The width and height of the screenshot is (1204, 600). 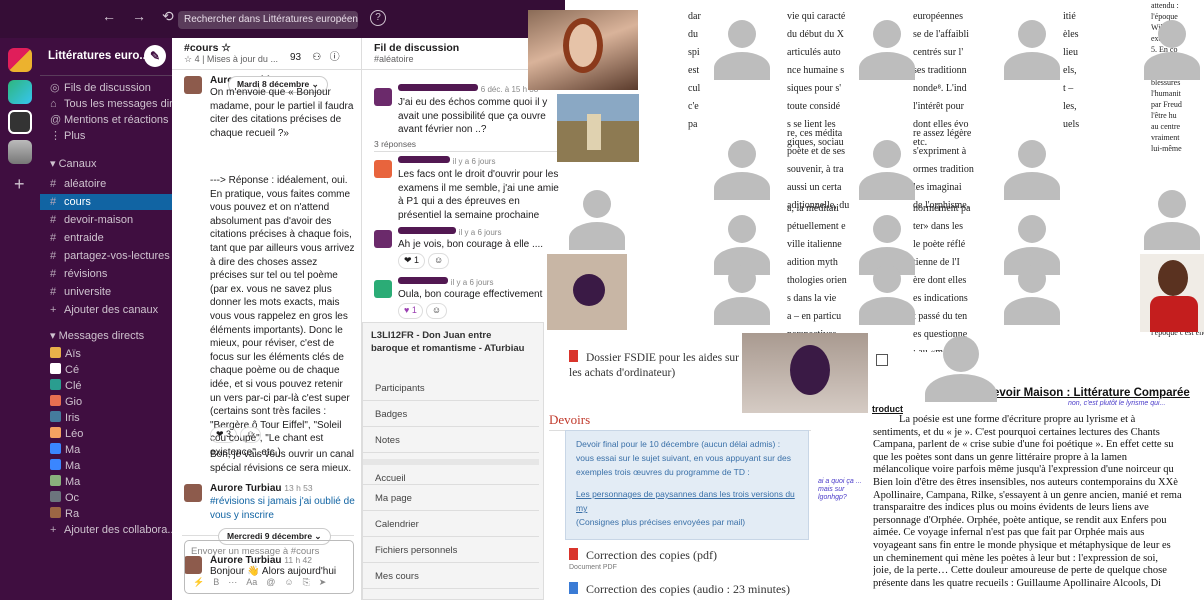 What do you see at coordinates (643, 555) in the screenshot?
I see `correction-pdf-link: Correction des copies (pdf)` at bounding box center [643, 555].